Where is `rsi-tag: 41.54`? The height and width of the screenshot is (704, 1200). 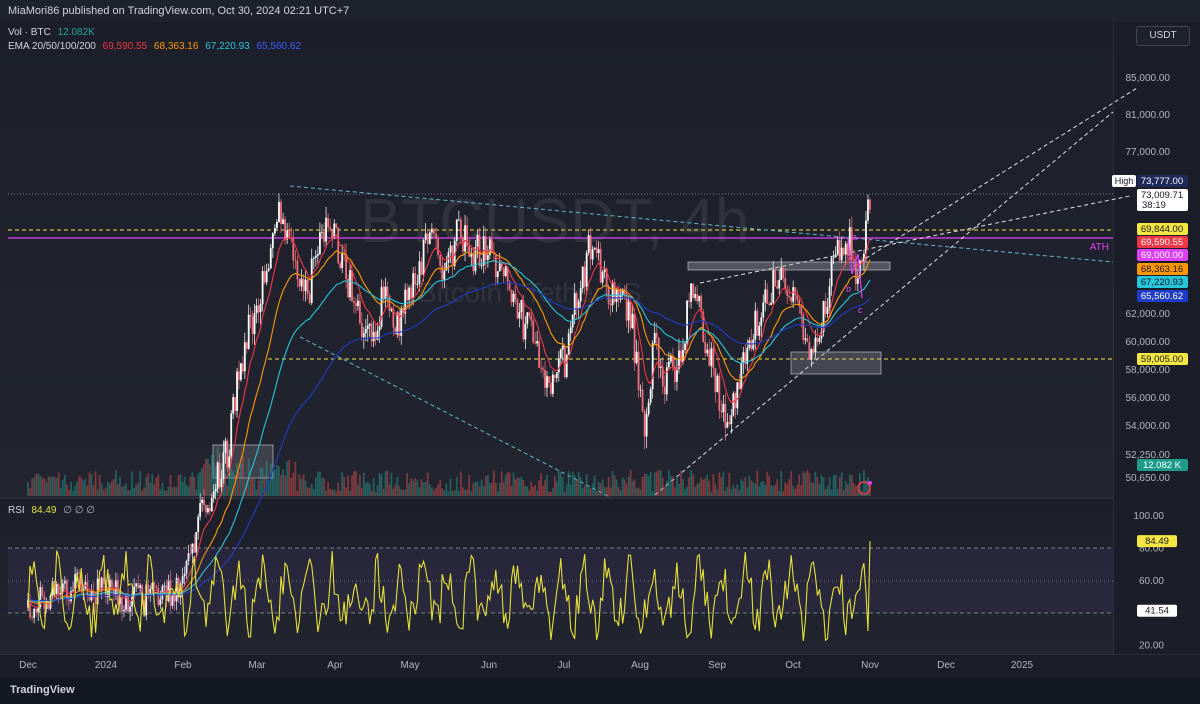
rsi-tag: 41.54 is located at coordinates (1157, 610).